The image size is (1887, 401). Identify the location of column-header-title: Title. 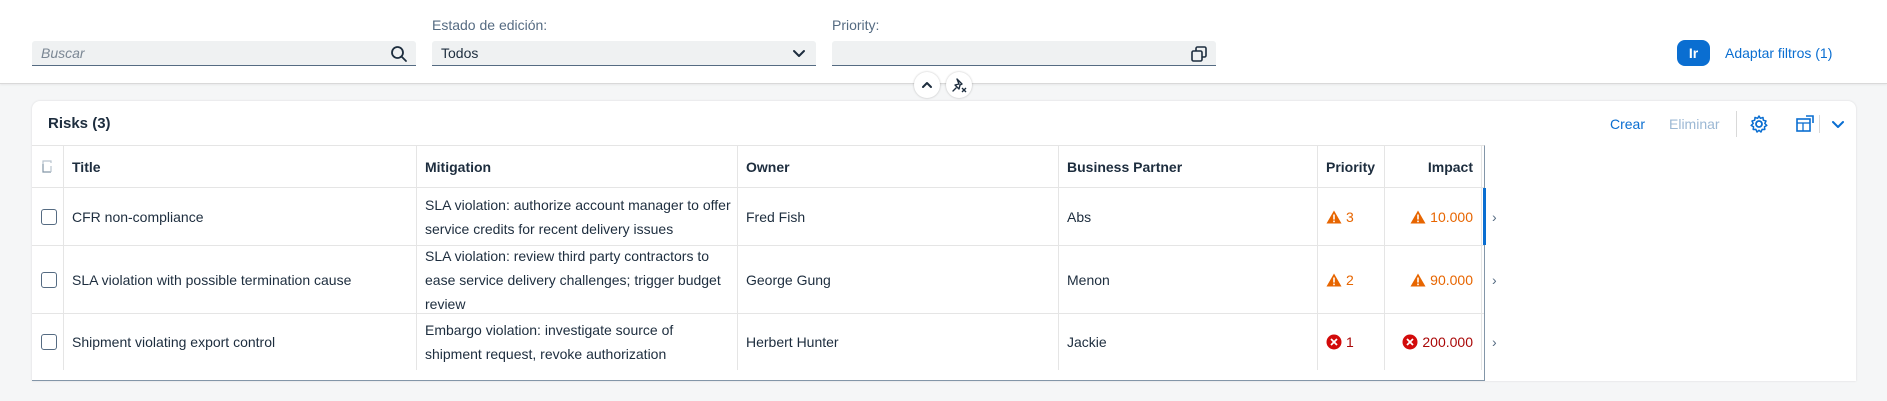
(240, 167).